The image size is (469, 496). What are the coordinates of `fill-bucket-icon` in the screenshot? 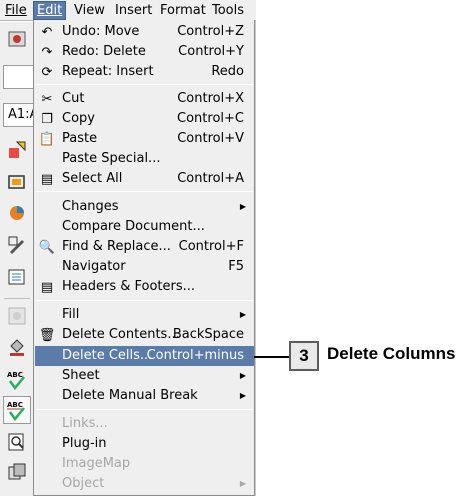 It's located at (17, 348).